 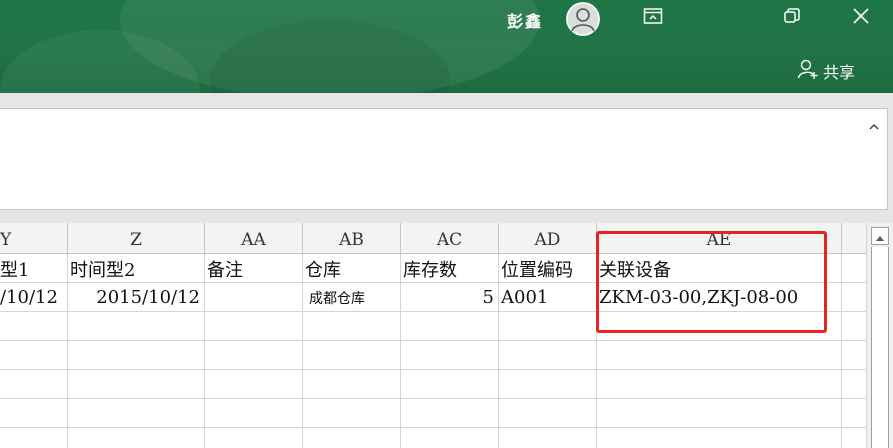 What do you see at coordinates (525, 20) in the screenshot?
I see `account-user-name: 彭鑫` at bounding box center [525, 20].